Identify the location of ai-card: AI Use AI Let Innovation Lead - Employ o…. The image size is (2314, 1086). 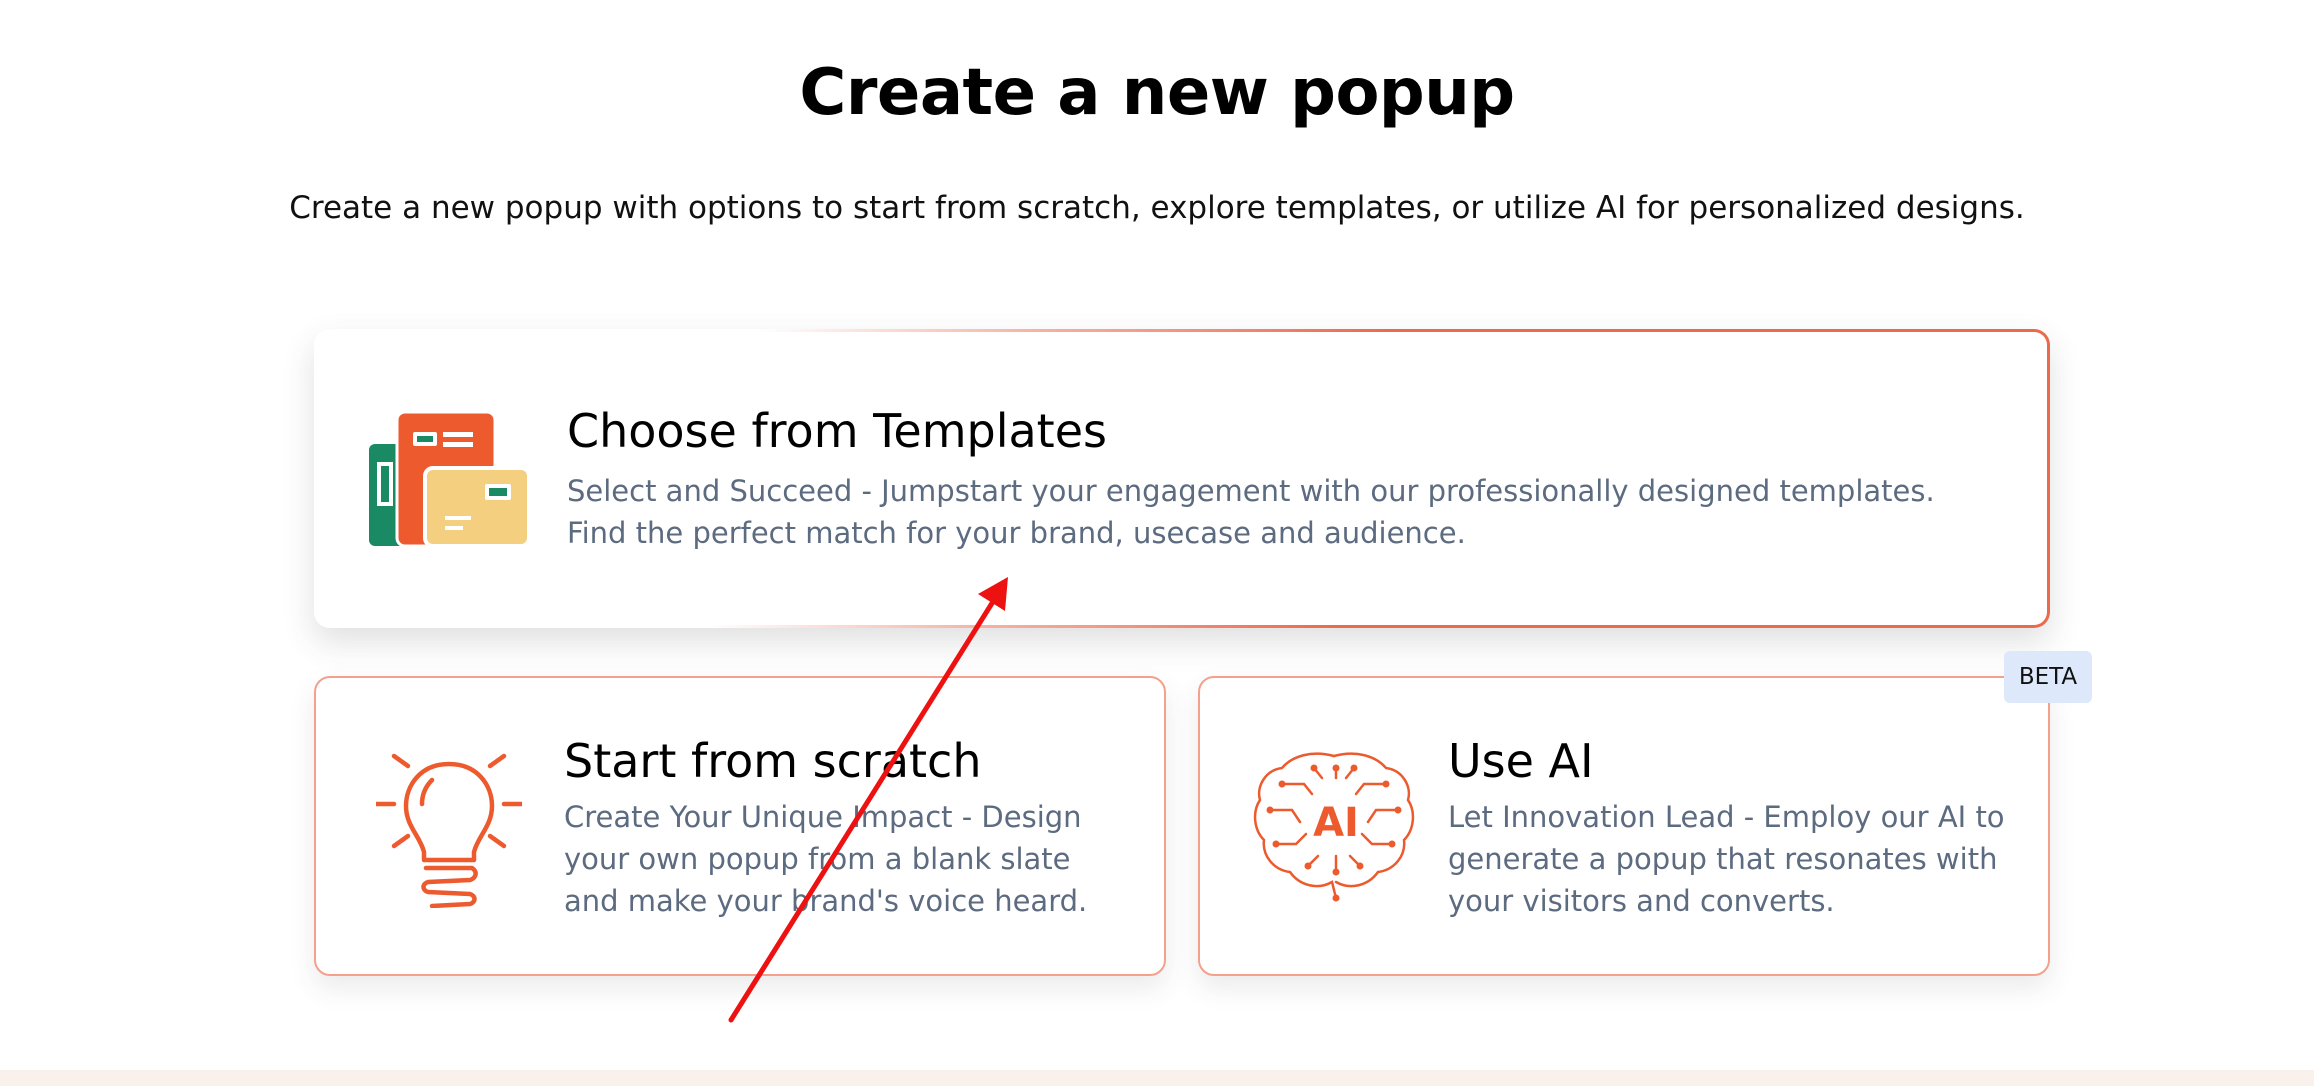
(1624, 826).